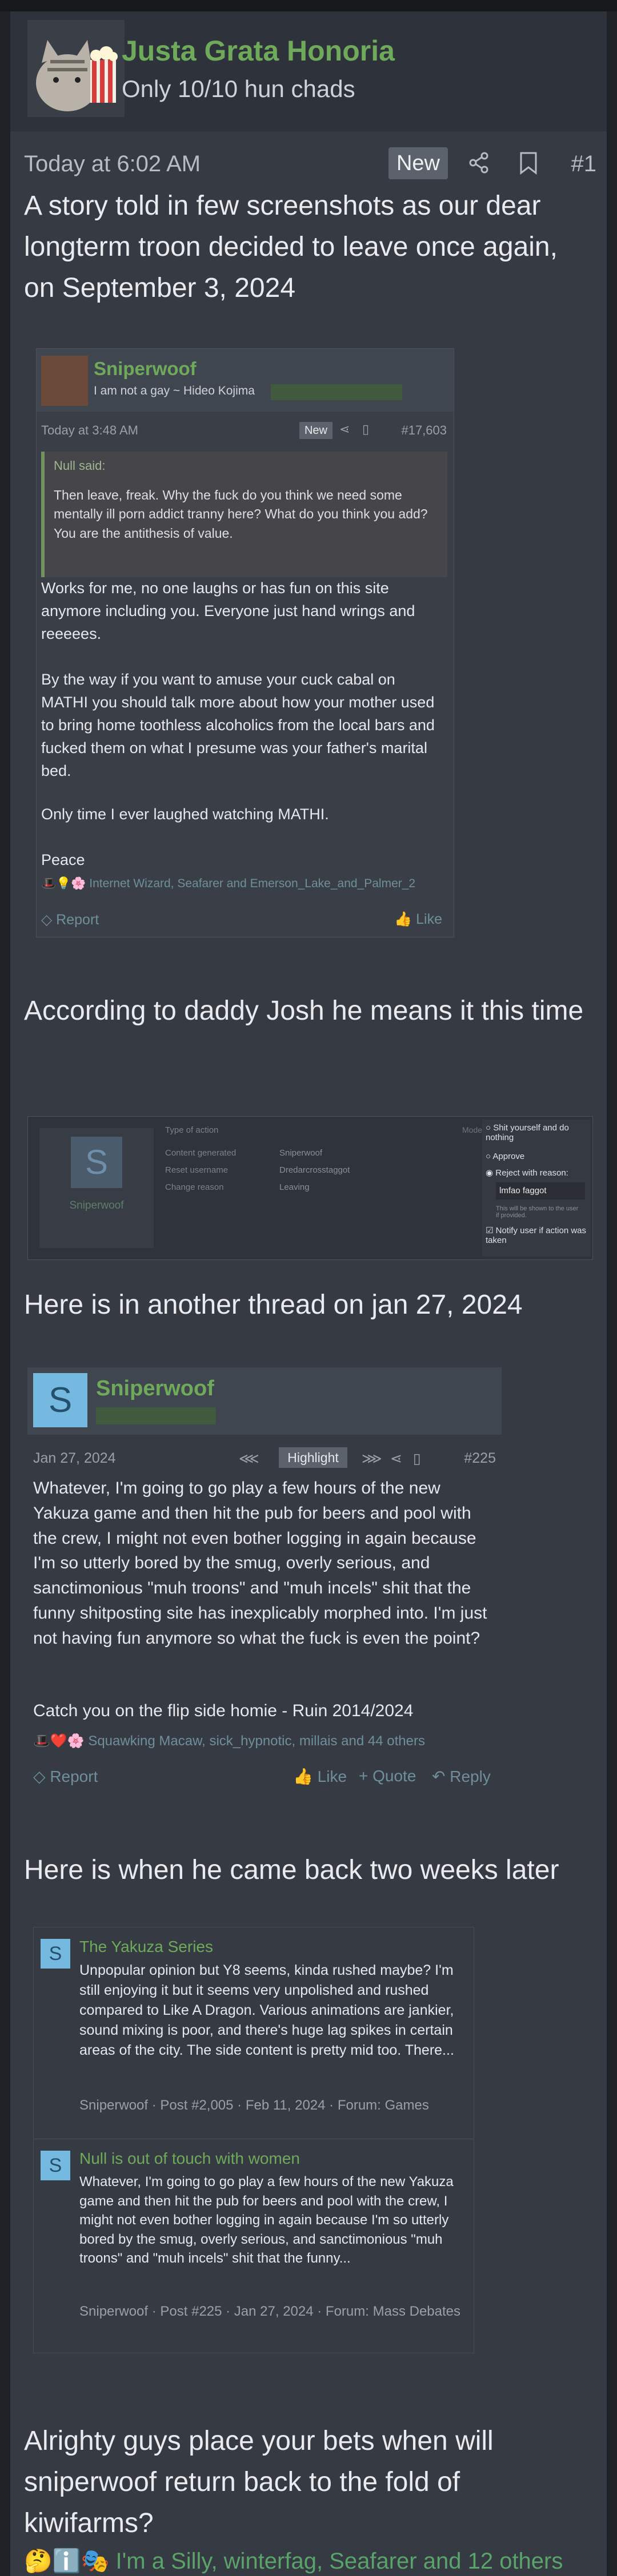 The width and height of the screenshot is (617, 2576). Describe the element at coordinates (197, 1170) in the screenshot. I see `row-label: Reset username` at that location.